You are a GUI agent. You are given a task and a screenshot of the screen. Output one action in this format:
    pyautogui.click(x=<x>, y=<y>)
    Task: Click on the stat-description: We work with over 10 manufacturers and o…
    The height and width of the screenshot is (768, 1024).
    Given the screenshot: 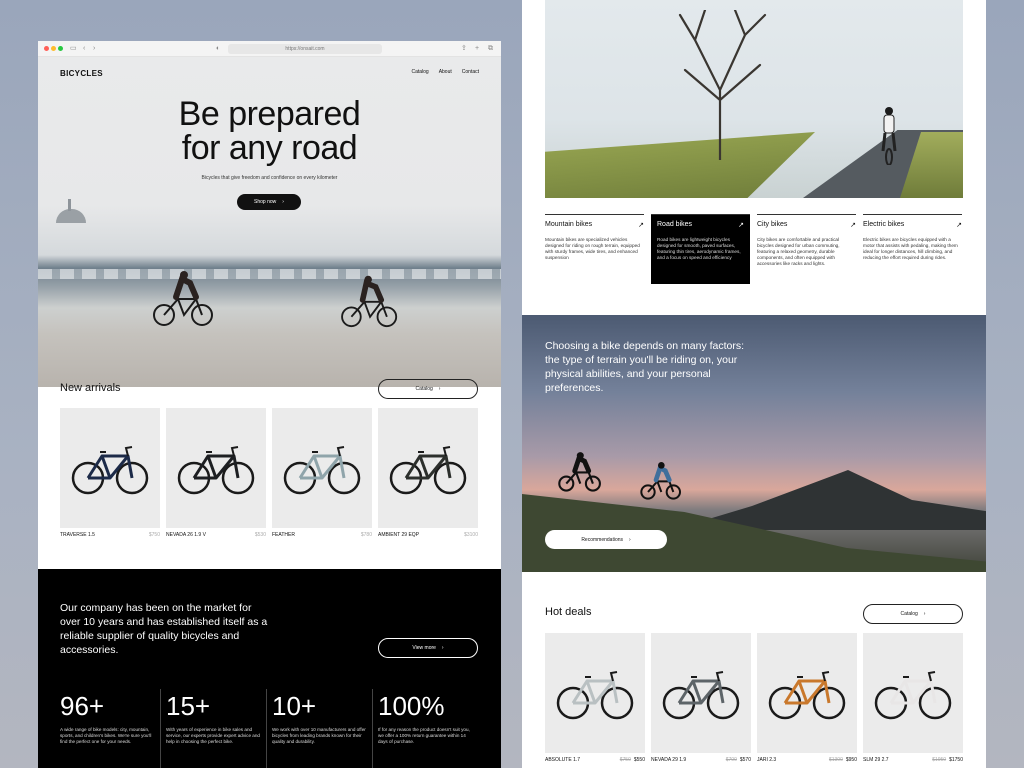 What is the action you would take?
    pyautogui.click(x=319, y=735)
    